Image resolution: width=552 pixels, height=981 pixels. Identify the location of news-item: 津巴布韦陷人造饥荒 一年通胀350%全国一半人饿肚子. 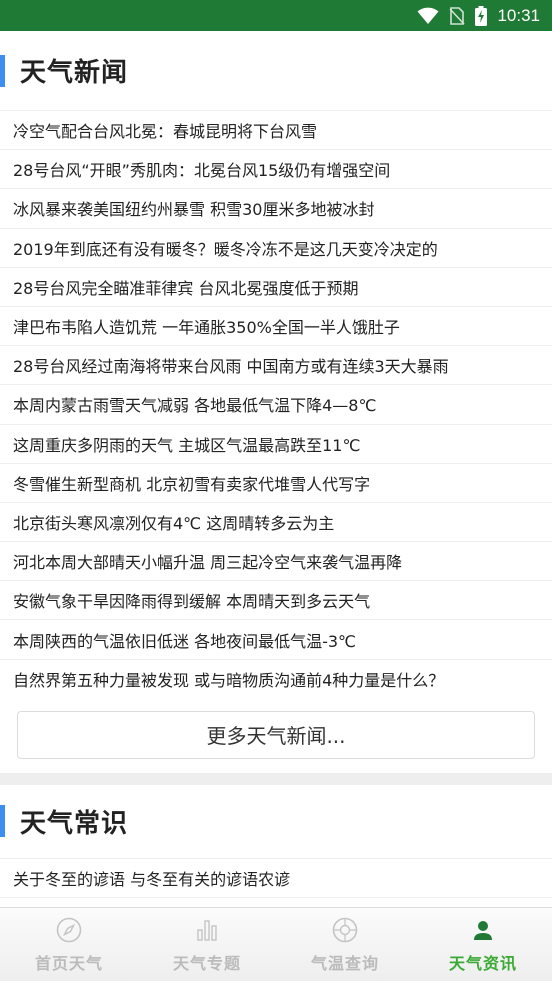
(276, 327).